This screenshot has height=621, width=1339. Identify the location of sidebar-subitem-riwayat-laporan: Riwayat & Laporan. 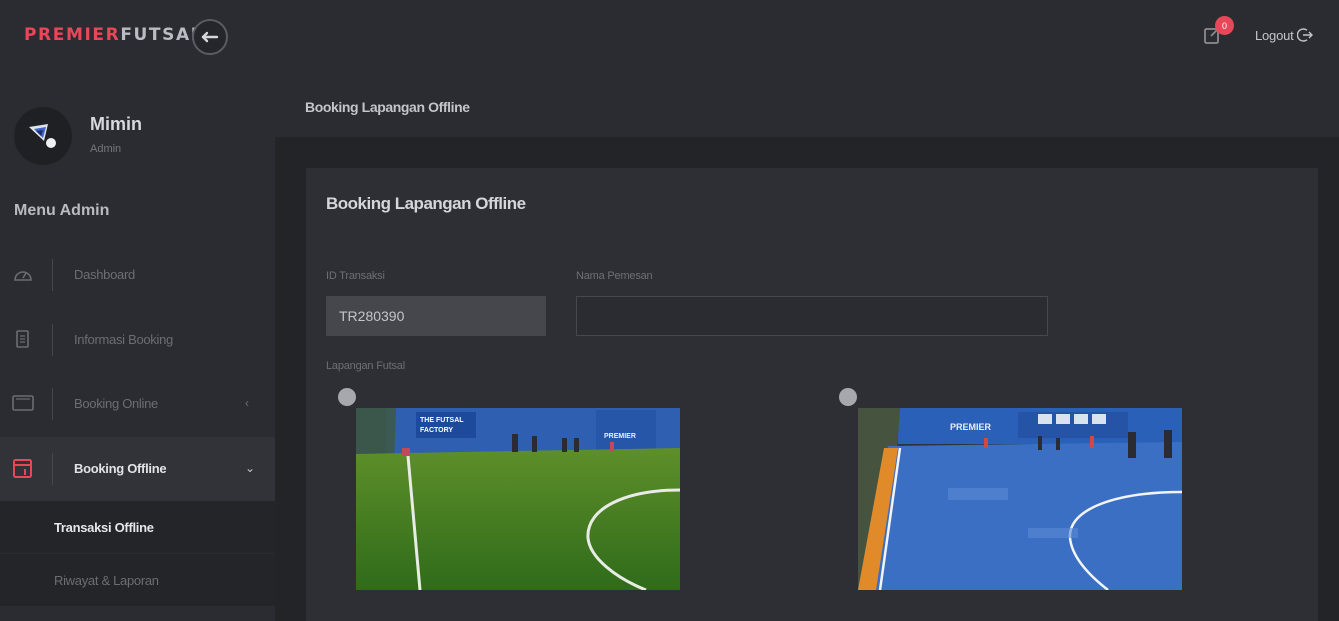
(137, 580).